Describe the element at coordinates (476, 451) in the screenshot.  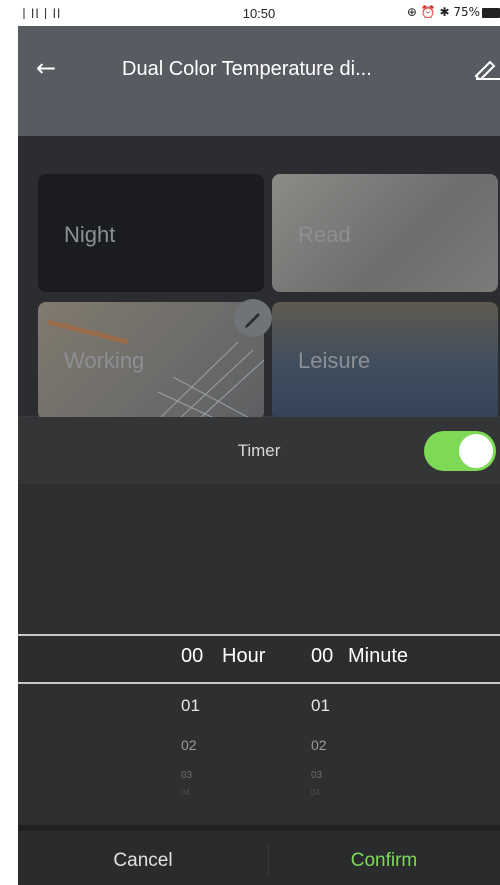
I see `toggle-knob` at that location.